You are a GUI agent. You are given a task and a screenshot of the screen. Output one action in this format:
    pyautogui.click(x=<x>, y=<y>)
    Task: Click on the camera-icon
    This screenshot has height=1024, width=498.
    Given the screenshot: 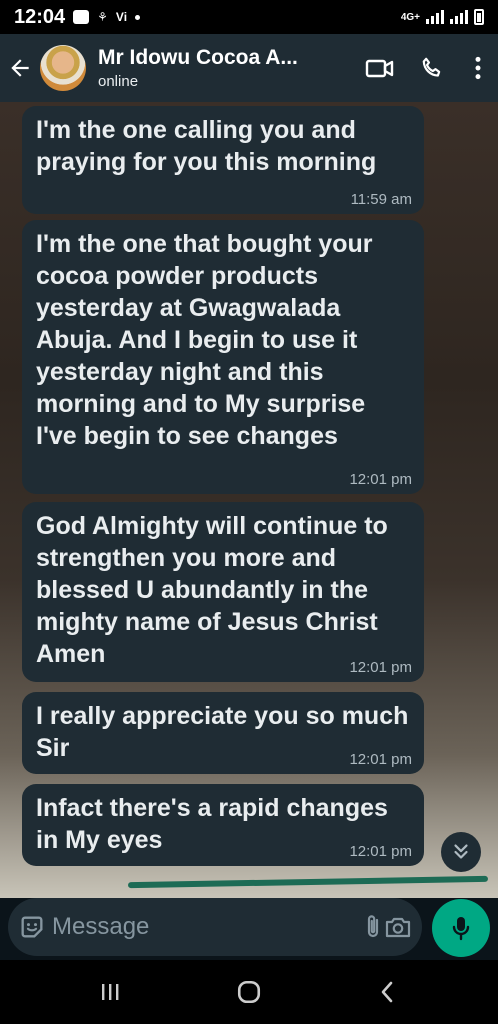 What is the action you would take?
    pyautogui.click(x=398, y=927)
    